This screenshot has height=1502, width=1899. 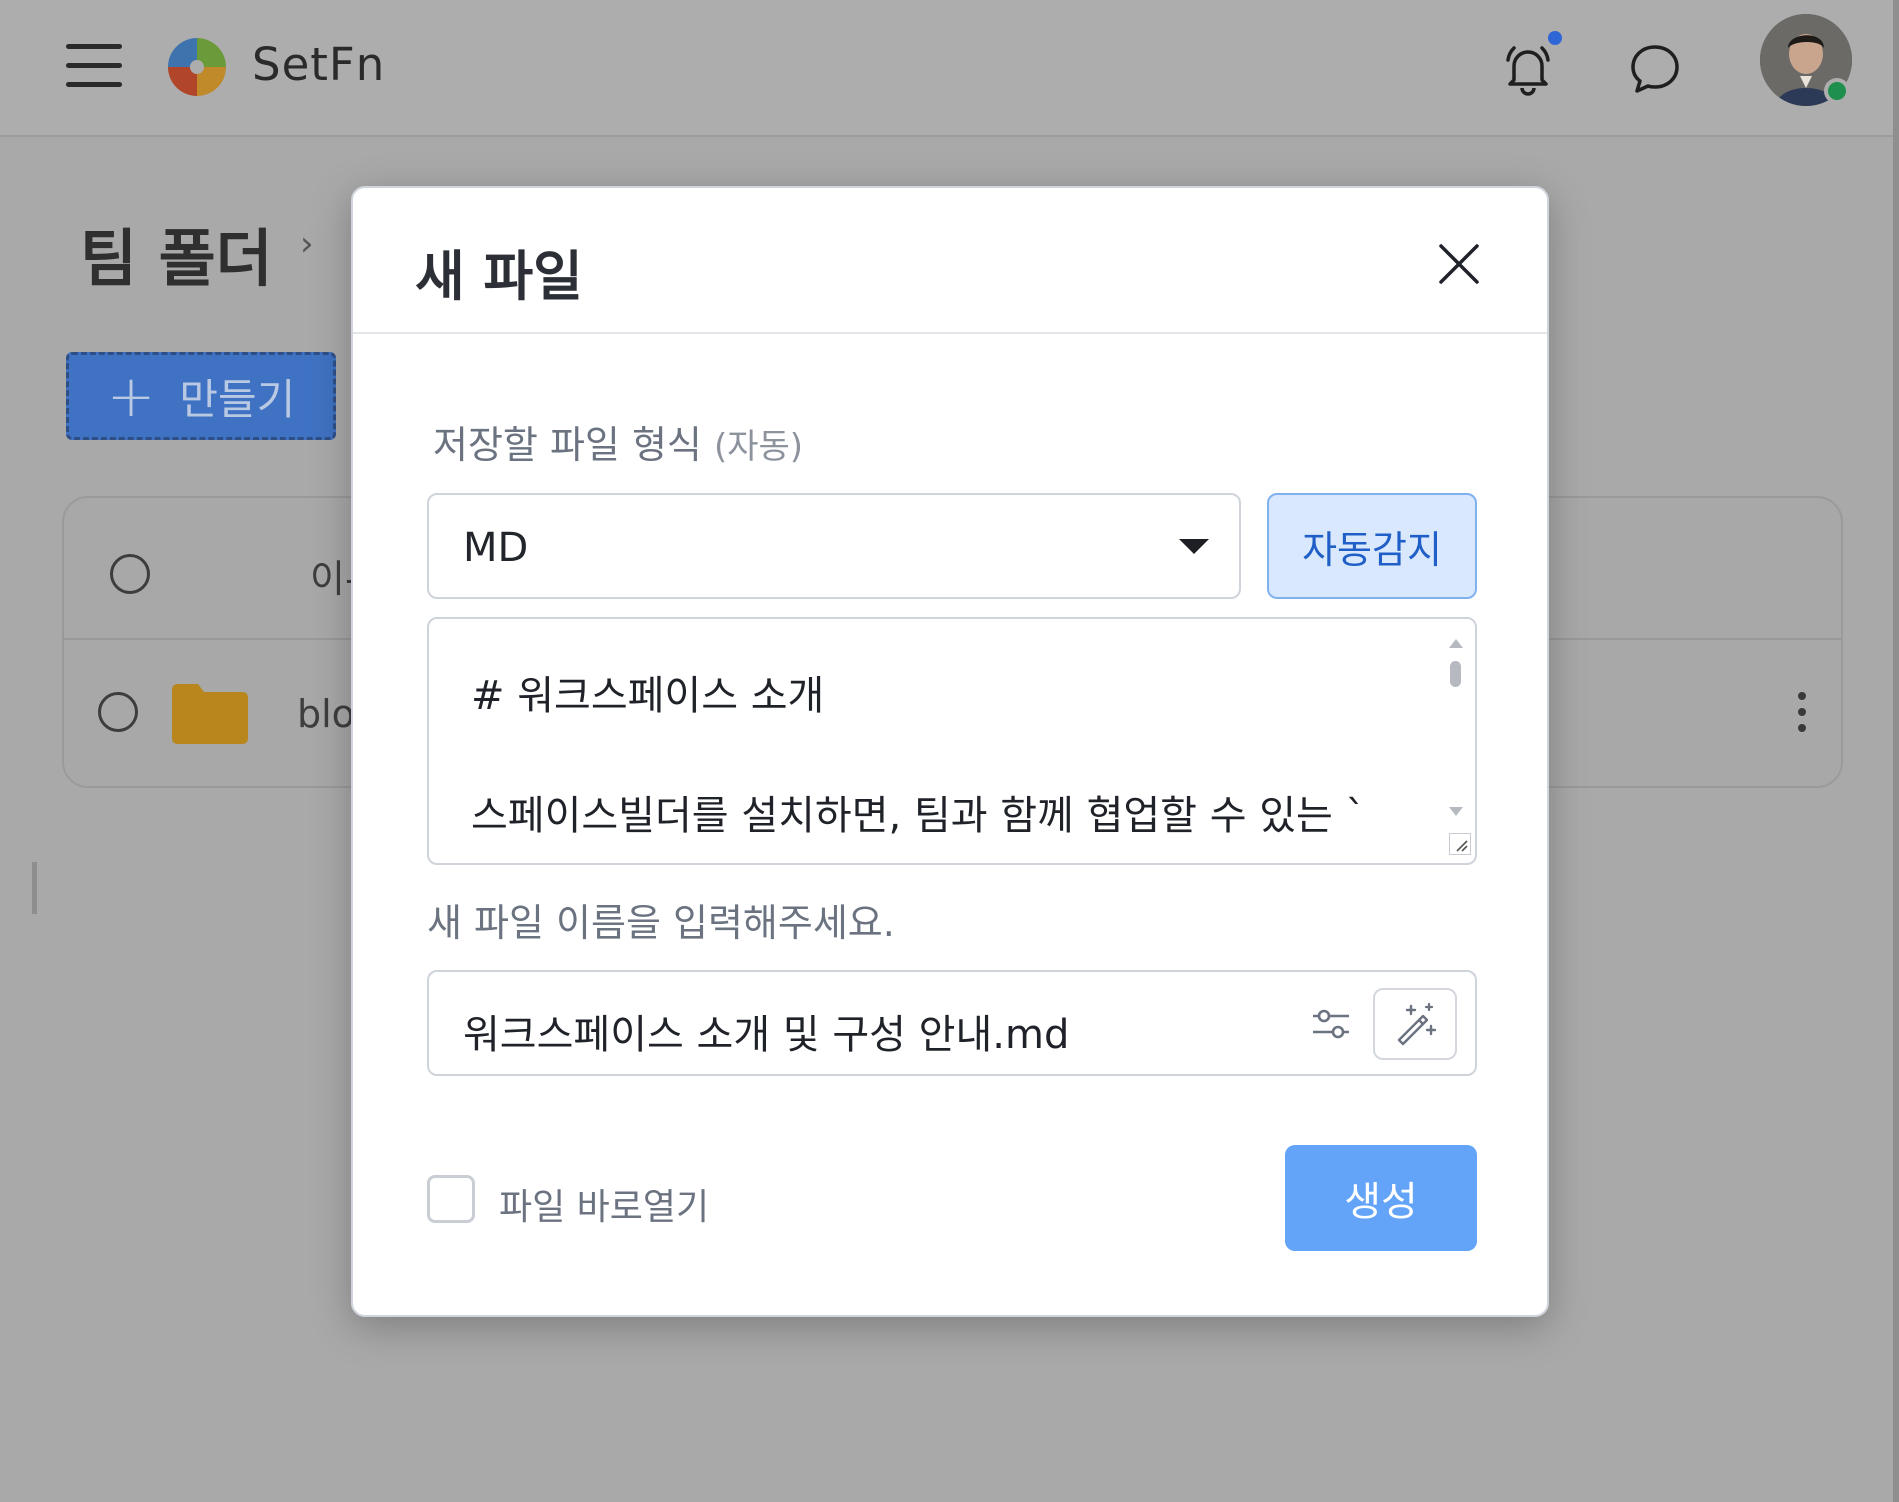 I want to click on setfn-logo-icon, so click(x=197, y=67).